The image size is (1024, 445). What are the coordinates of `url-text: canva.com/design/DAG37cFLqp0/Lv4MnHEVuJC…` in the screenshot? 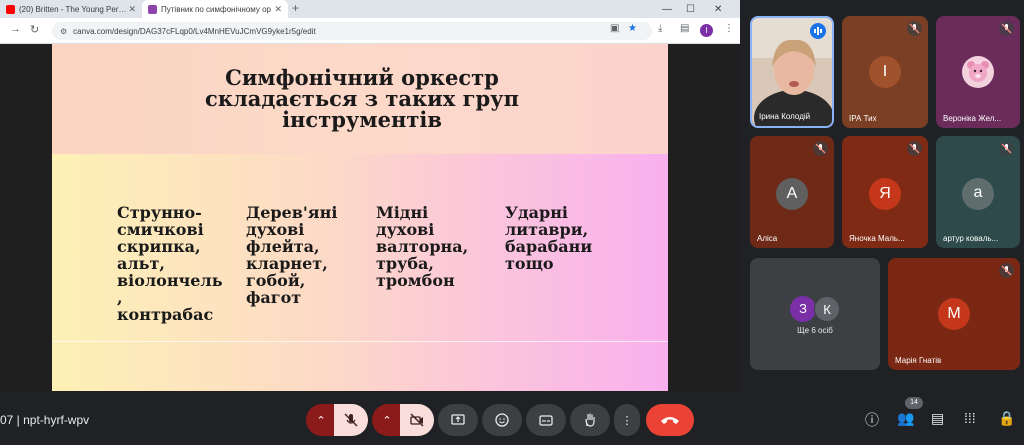 It's located at (194, 31).